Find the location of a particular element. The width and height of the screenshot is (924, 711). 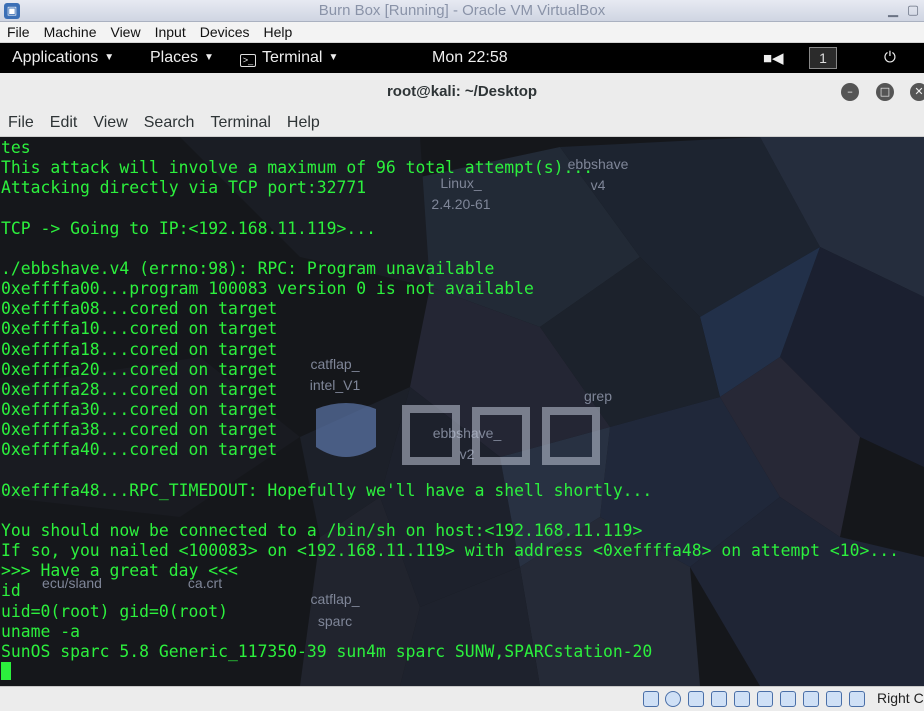

places-menu: Places ▼ is located at coordinates (182, 58).